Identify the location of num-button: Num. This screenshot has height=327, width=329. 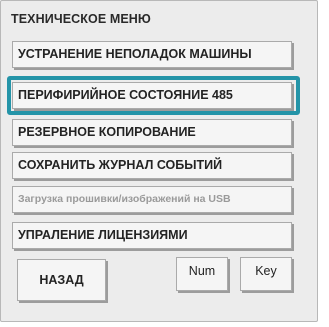
(202, 274).